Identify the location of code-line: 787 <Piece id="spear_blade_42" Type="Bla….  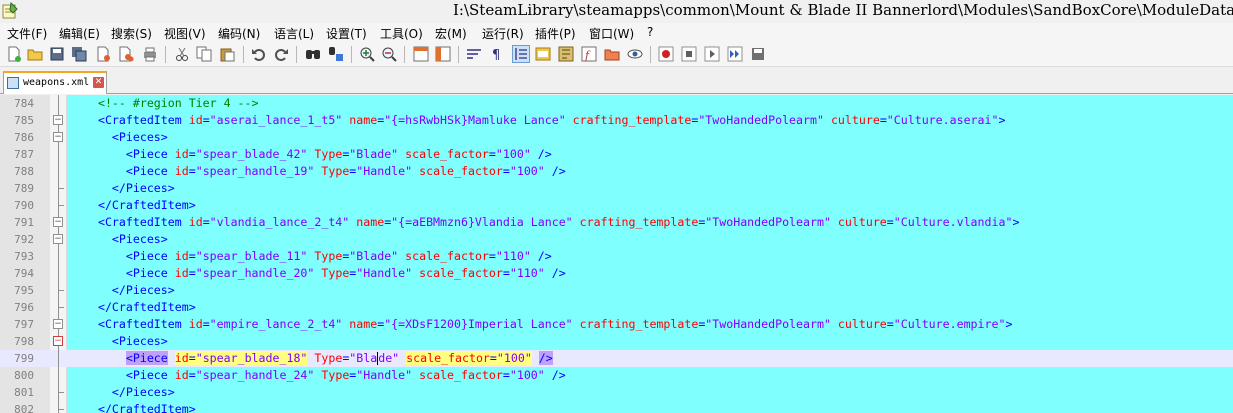
(616, 154).